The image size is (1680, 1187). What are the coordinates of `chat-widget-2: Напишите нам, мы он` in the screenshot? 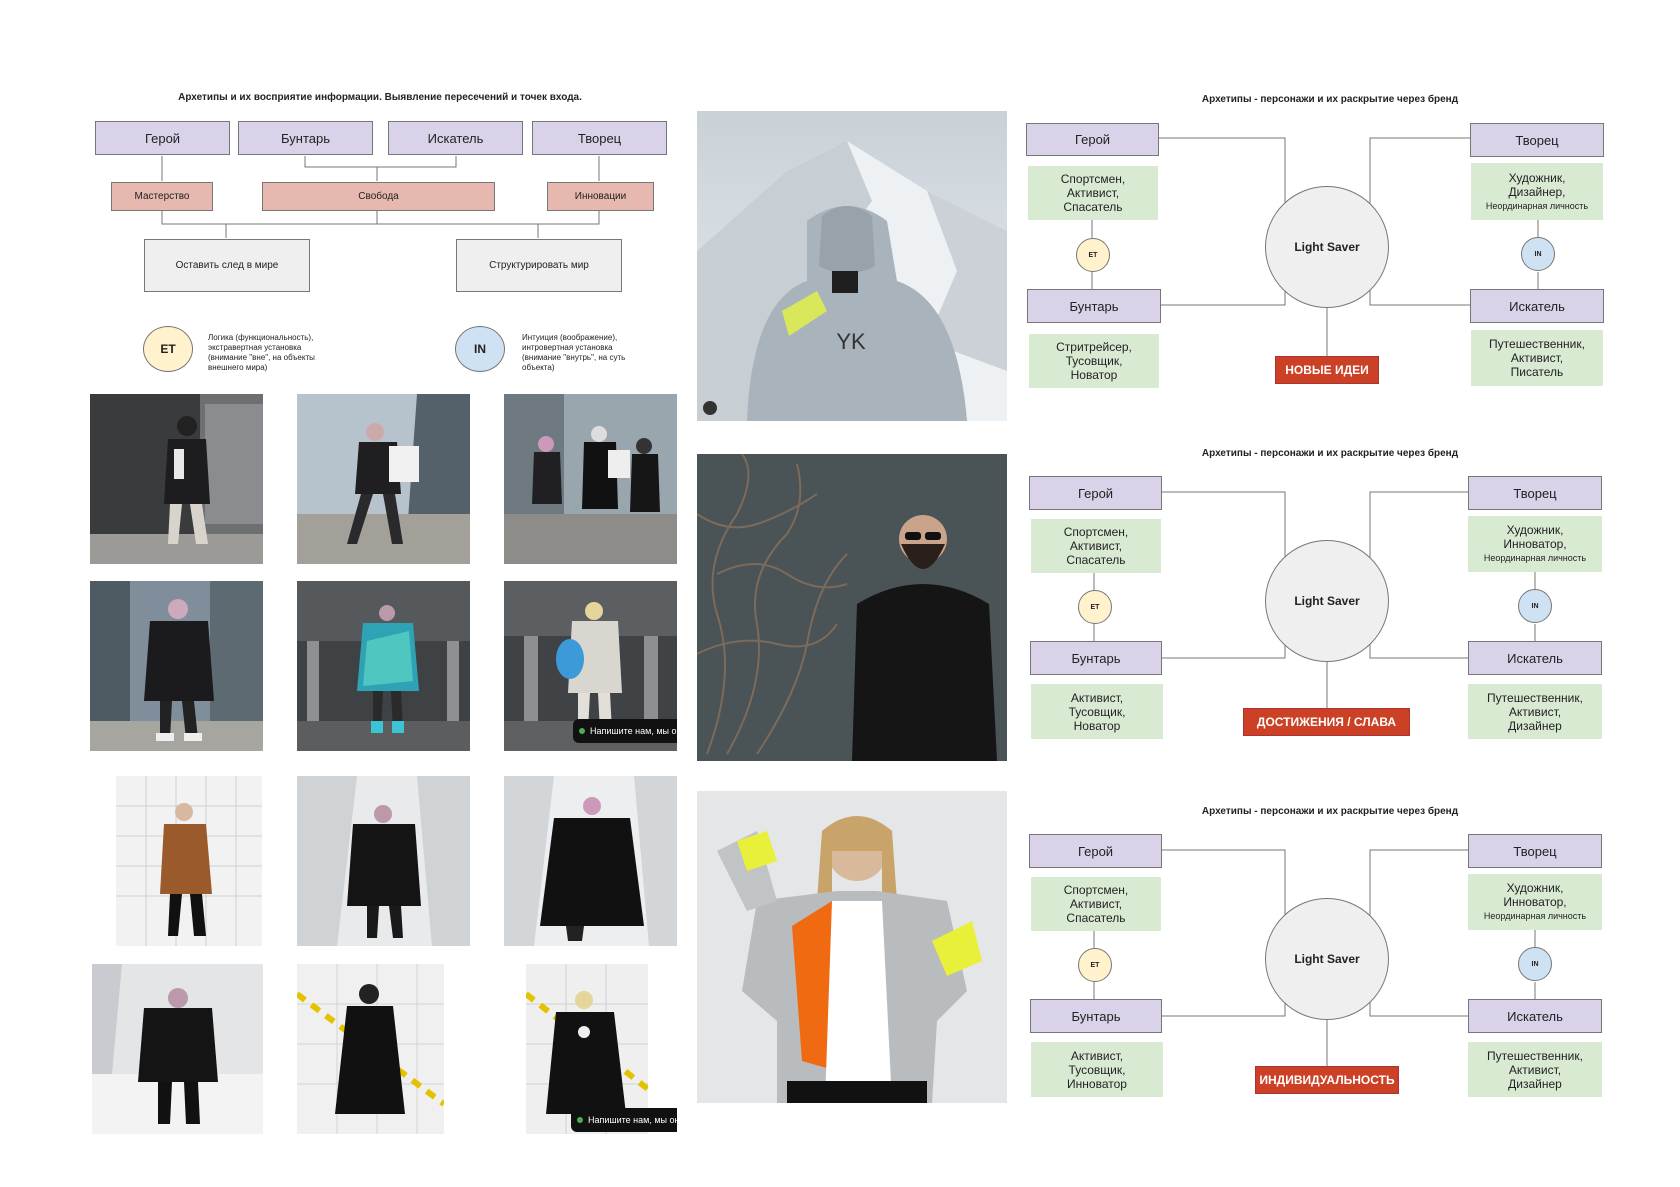 It's located at (624, 1120).